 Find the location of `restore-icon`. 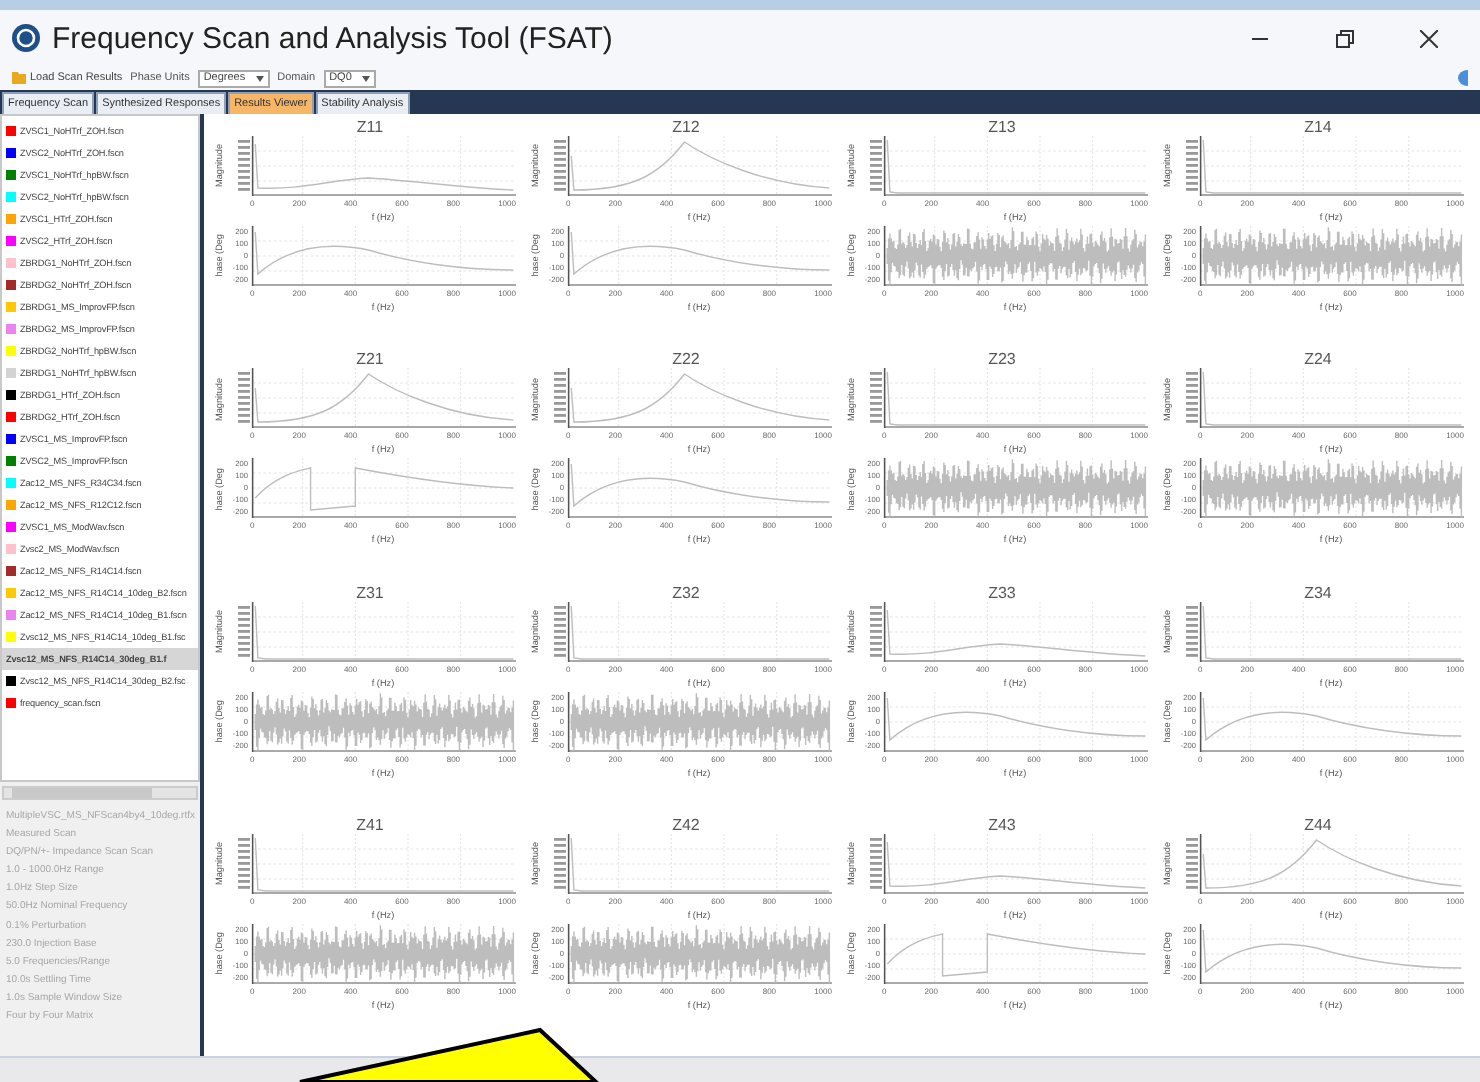

restore-icon is located at coordinates (1344, 38).